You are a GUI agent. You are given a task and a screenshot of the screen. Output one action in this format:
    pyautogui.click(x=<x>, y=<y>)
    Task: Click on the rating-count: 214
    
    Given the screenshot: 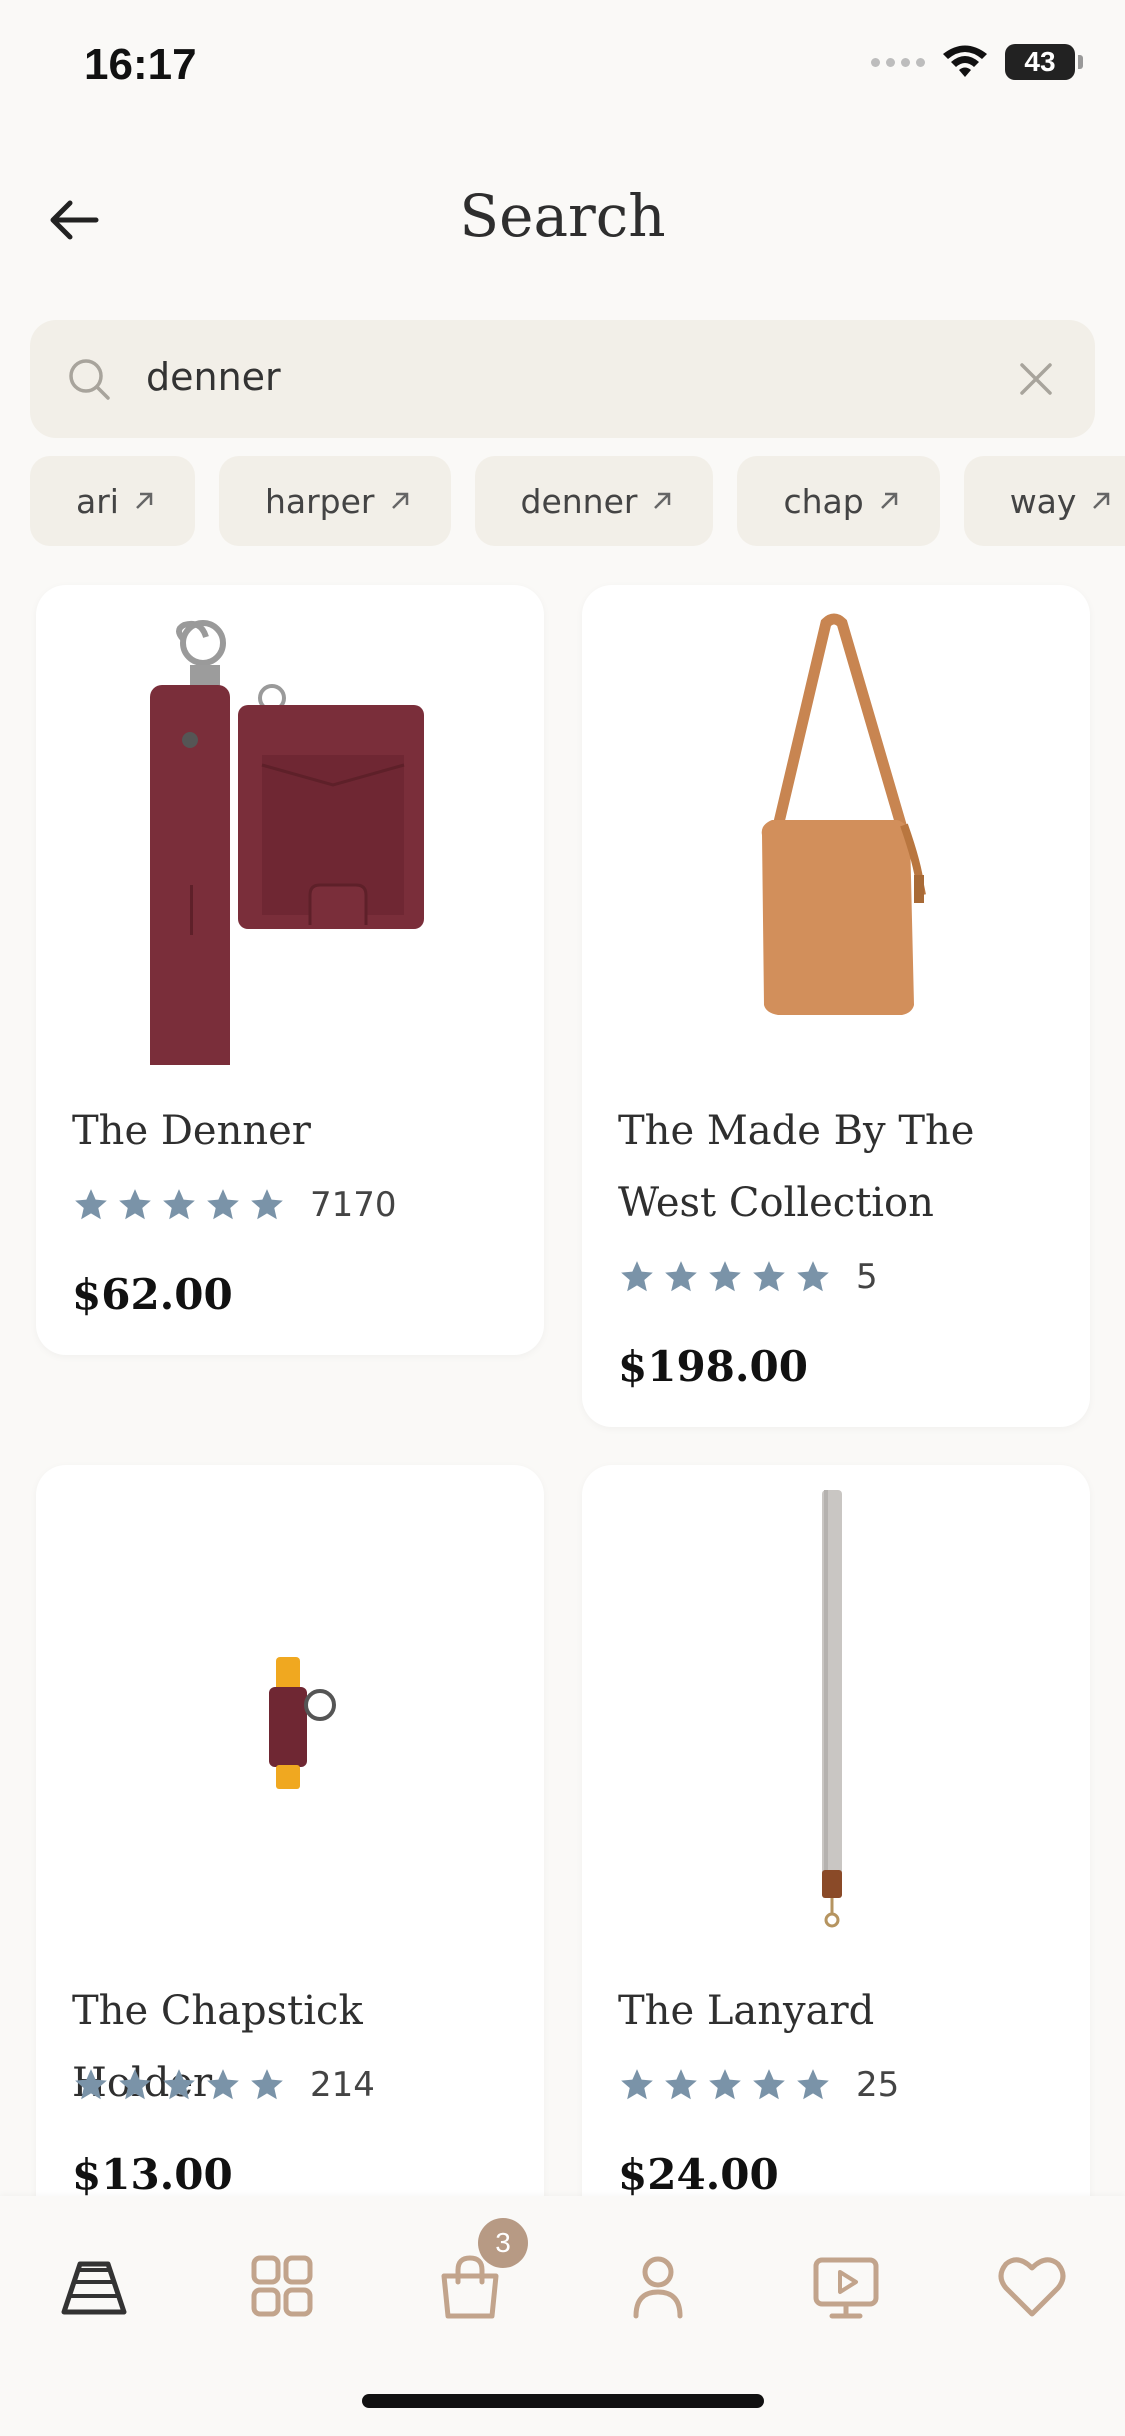 What is the action you would take?
    pyautogui.click(x=342, y=2085)
    